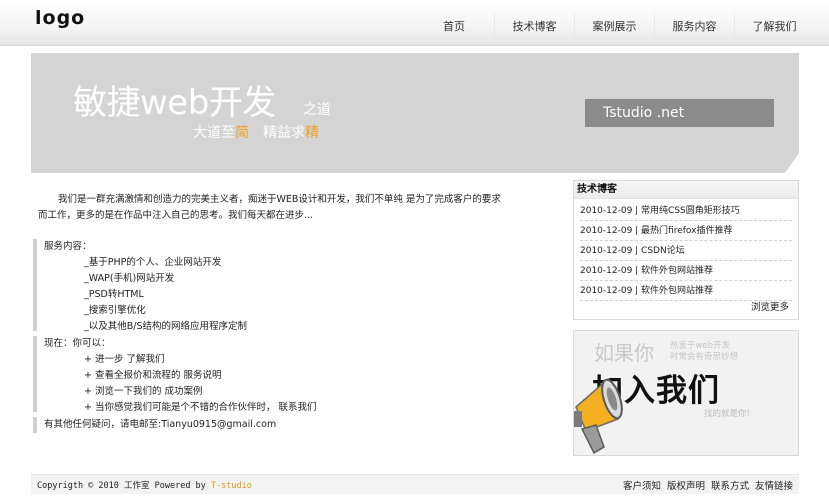  What do you see at coordinates (124, 486) in the screenshot?
I see `copyright-label: Copyrigth © 2010 工作室 Powered by` at bounding box center [124, 486].